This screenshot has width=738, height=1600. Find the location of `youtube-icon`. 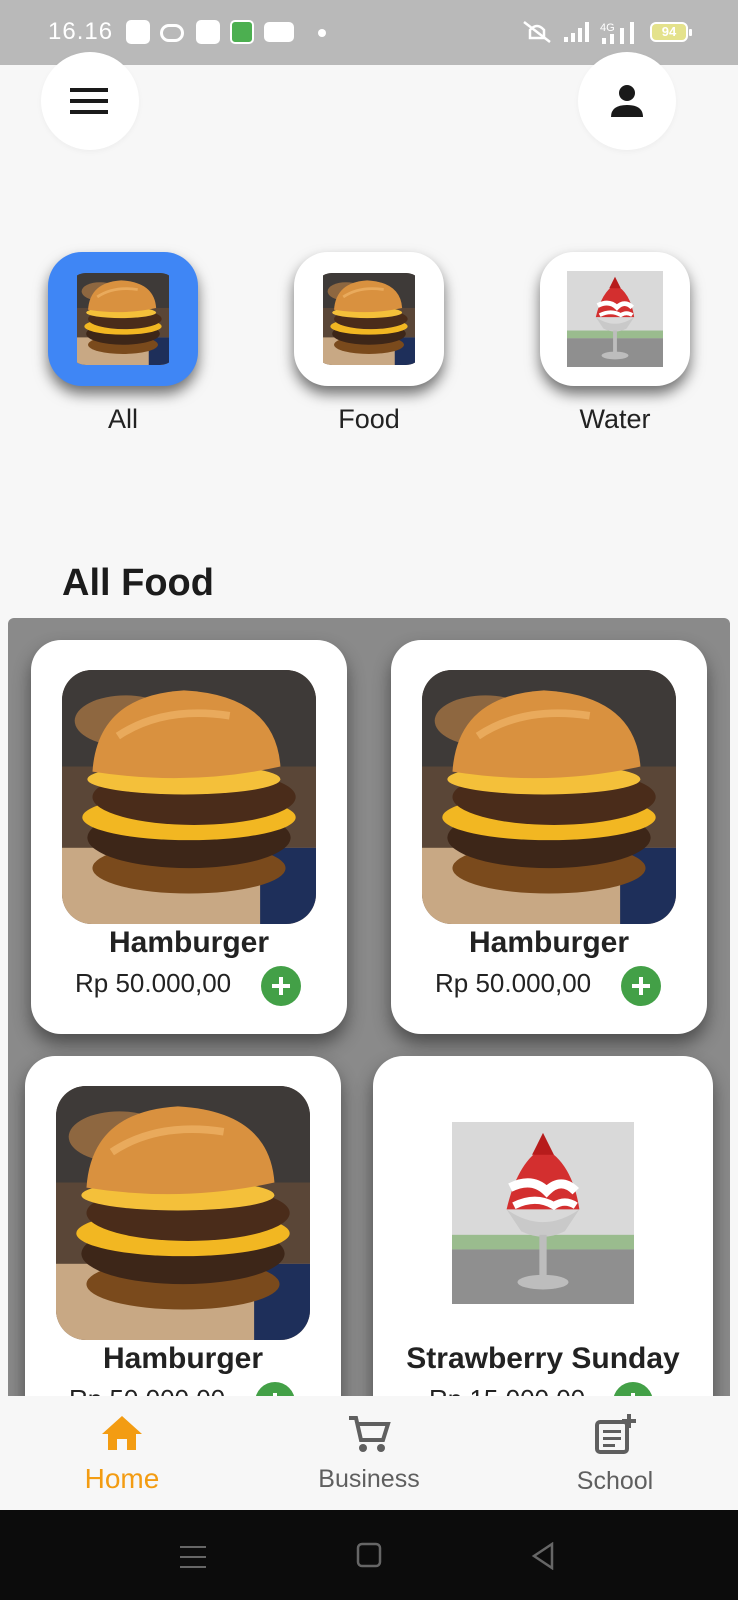

youtube-icon is located at coordinates (279, 32).